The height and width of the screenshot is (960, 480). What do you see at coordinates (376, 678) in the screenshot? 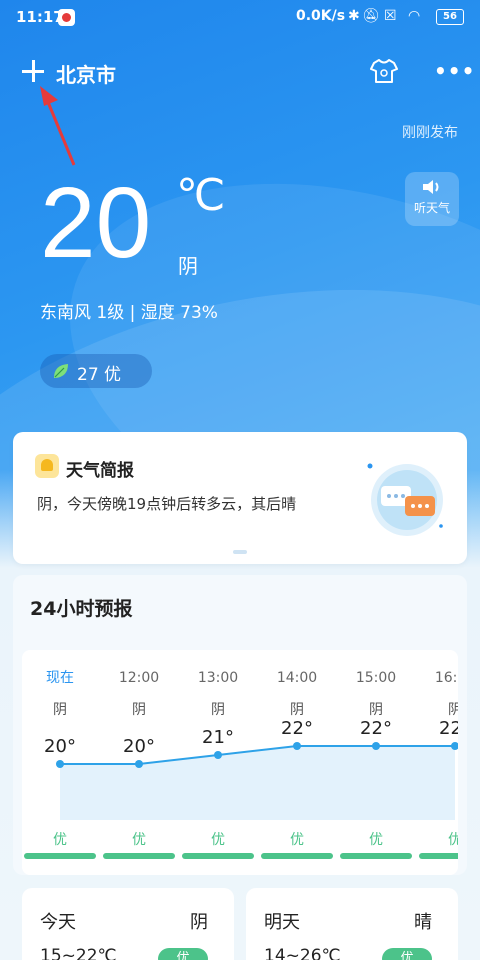
I see `hour-time-label: 15:00` at bounding box center [376, 678].